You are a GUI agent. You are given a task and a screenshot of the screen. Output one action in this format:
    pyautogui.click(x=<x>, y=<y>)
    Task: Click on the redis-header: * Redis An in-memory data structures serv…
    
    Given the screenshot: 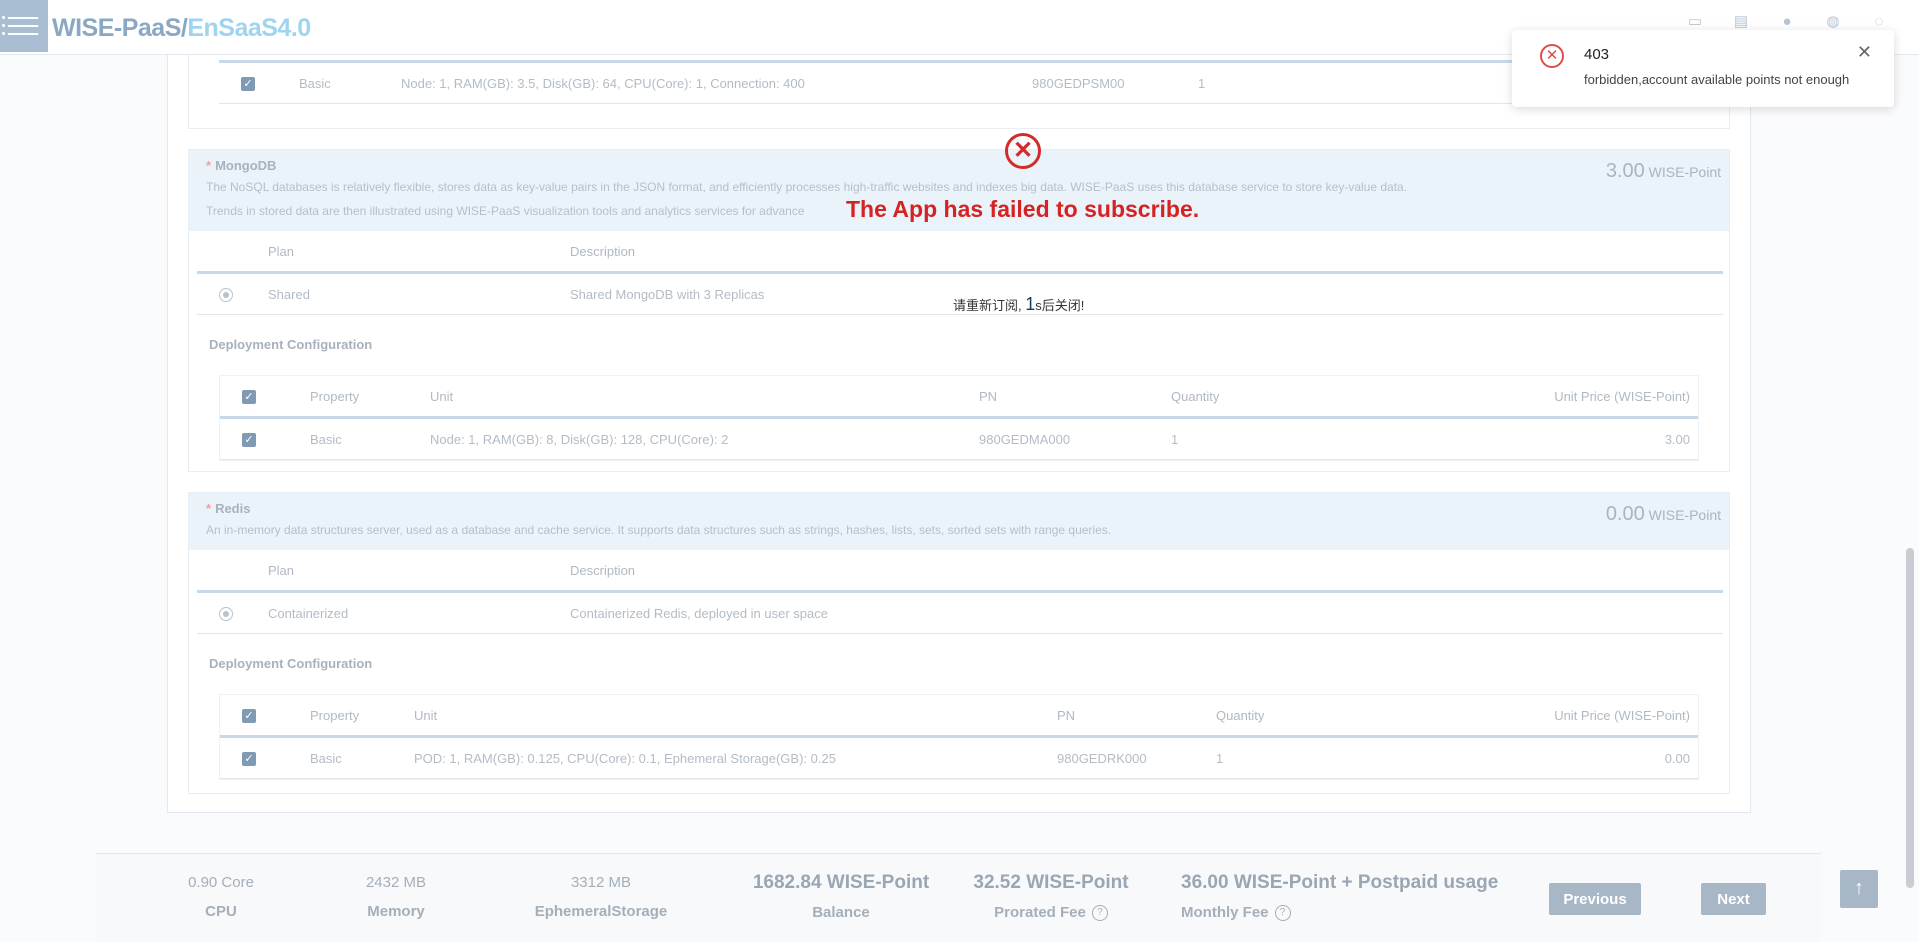 What is the action you would take?
    pyautogui.click(x=959, y=521)
    